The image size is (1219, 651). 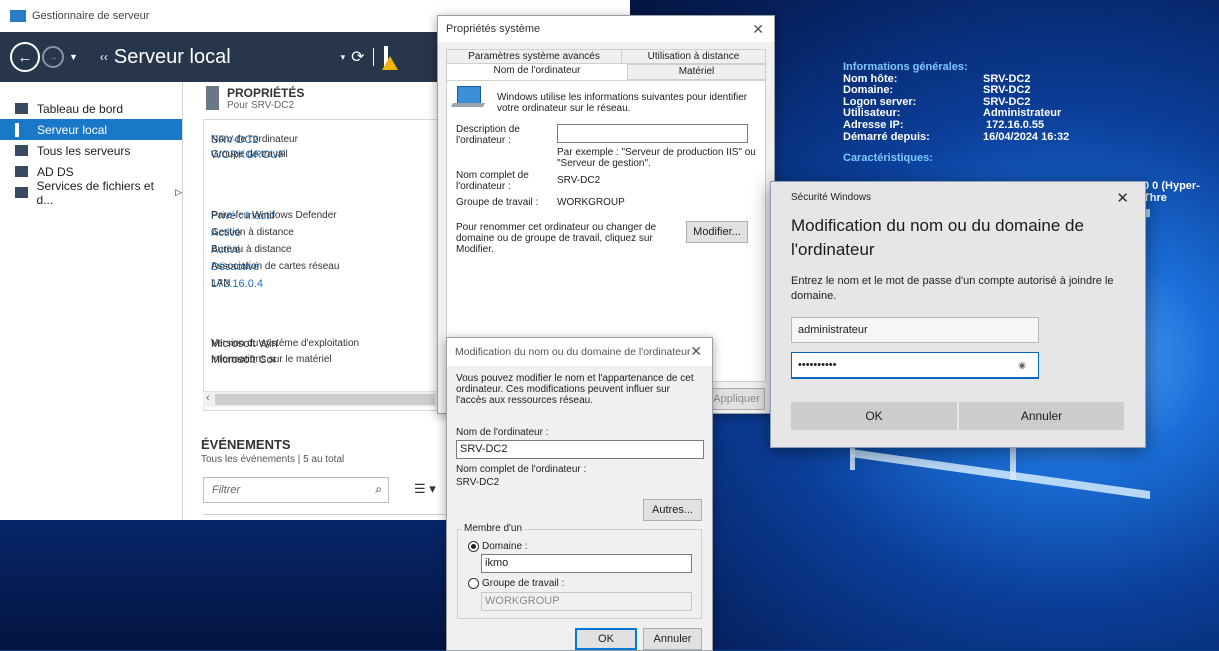 I want to click on workgroup-input: WORKGROUP, so click(x=586, y=601).